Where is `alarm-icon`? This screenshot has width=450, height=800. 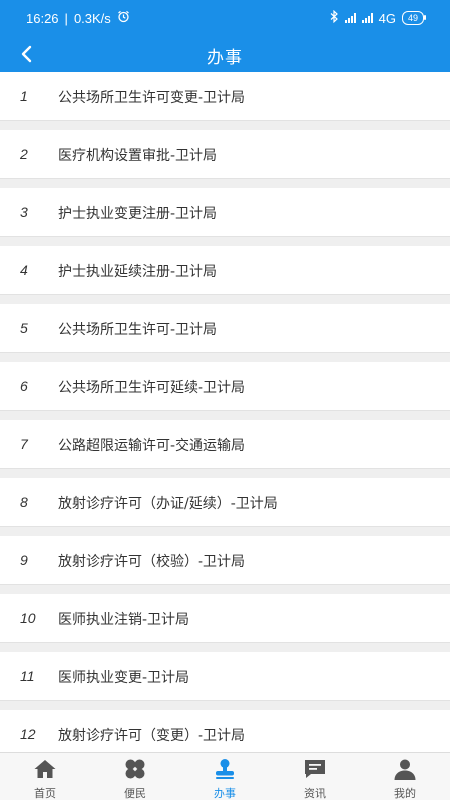
alarm-icon is located at coordinates (123, 18).